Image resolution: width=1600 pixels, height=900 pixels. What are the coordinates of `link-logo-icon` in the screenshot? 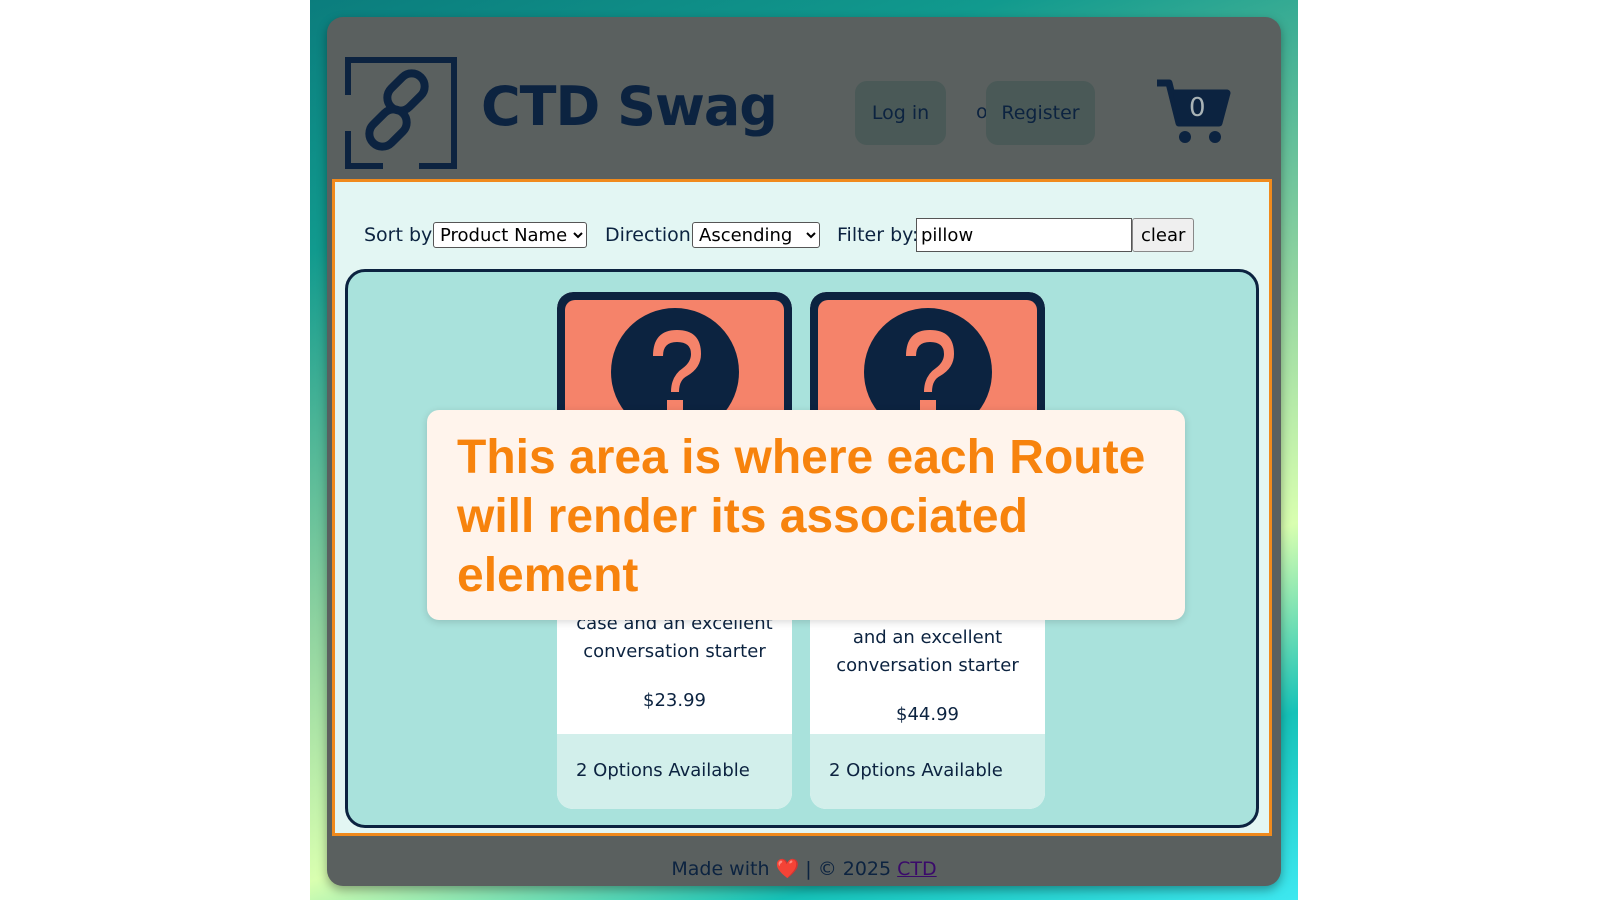 It's located at (401, 113).